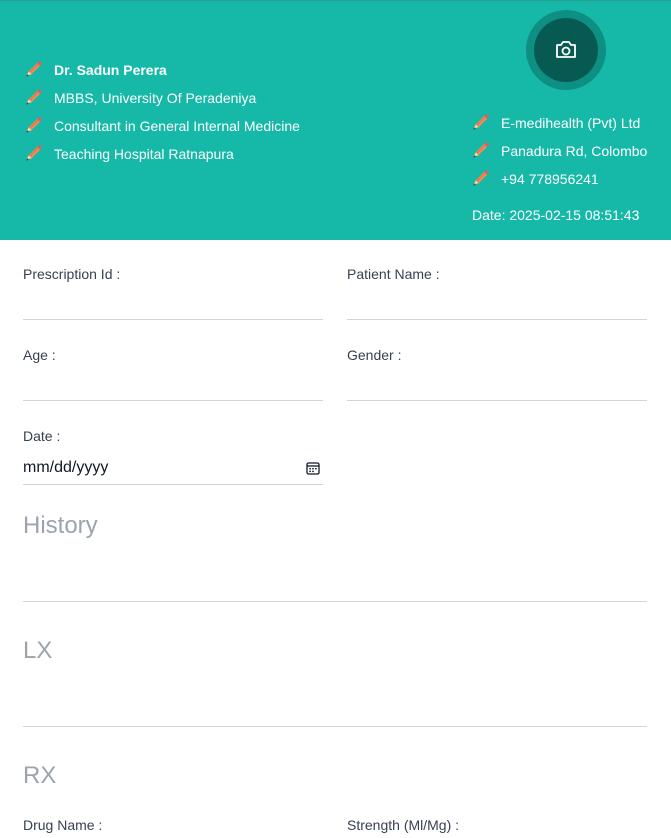 The height and width of the screenshot is (838, 671). Describe the element at coordinates (556, 215) in the screenshot. I see `header-date: Date: 2025-02-15 08:51:43` at that location.